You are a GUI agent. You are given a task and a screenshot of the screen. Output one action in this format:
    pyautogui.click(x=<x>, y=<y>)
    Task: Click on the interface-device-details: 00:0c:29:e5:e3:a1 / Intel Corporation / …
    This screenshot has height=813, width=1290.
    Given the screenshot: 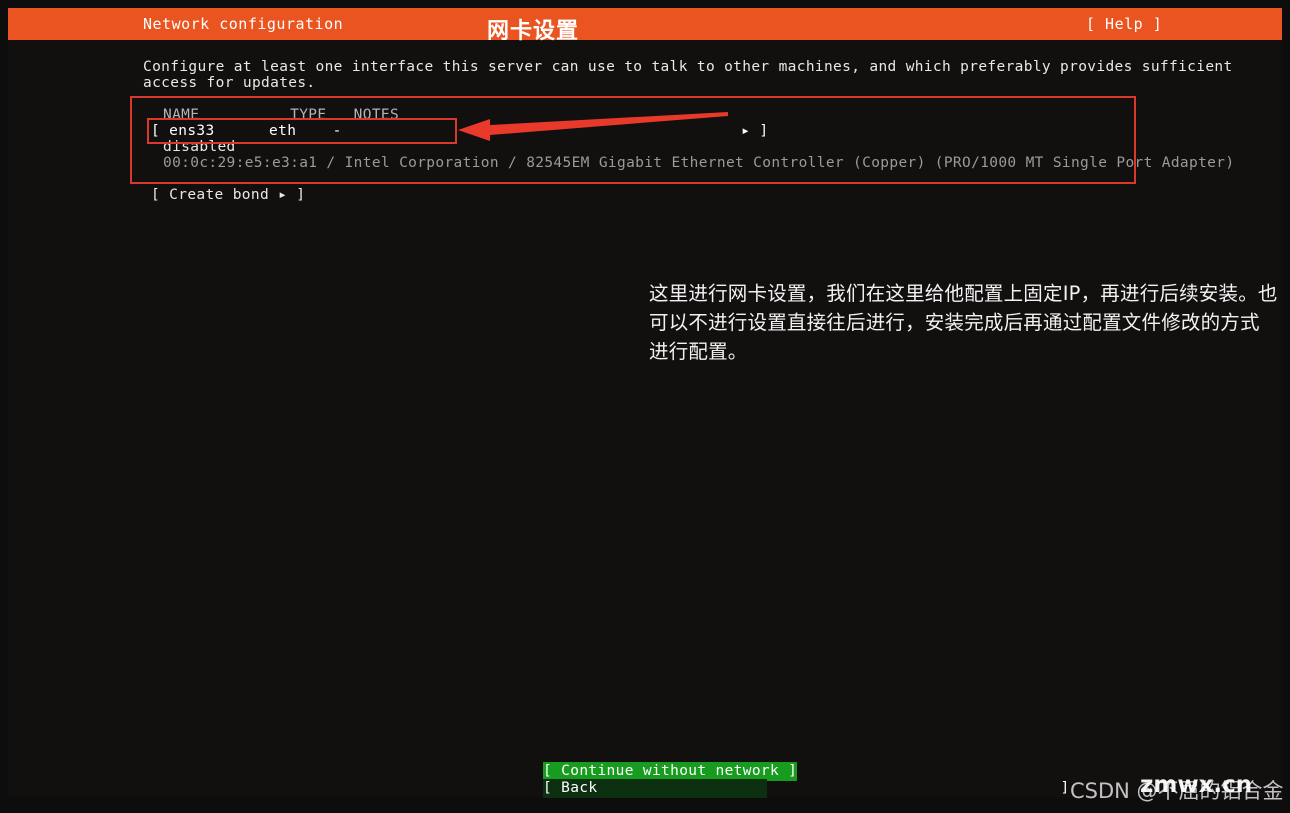 What is the action you would take?
    pyautogui.click(x=699, y=163)
    